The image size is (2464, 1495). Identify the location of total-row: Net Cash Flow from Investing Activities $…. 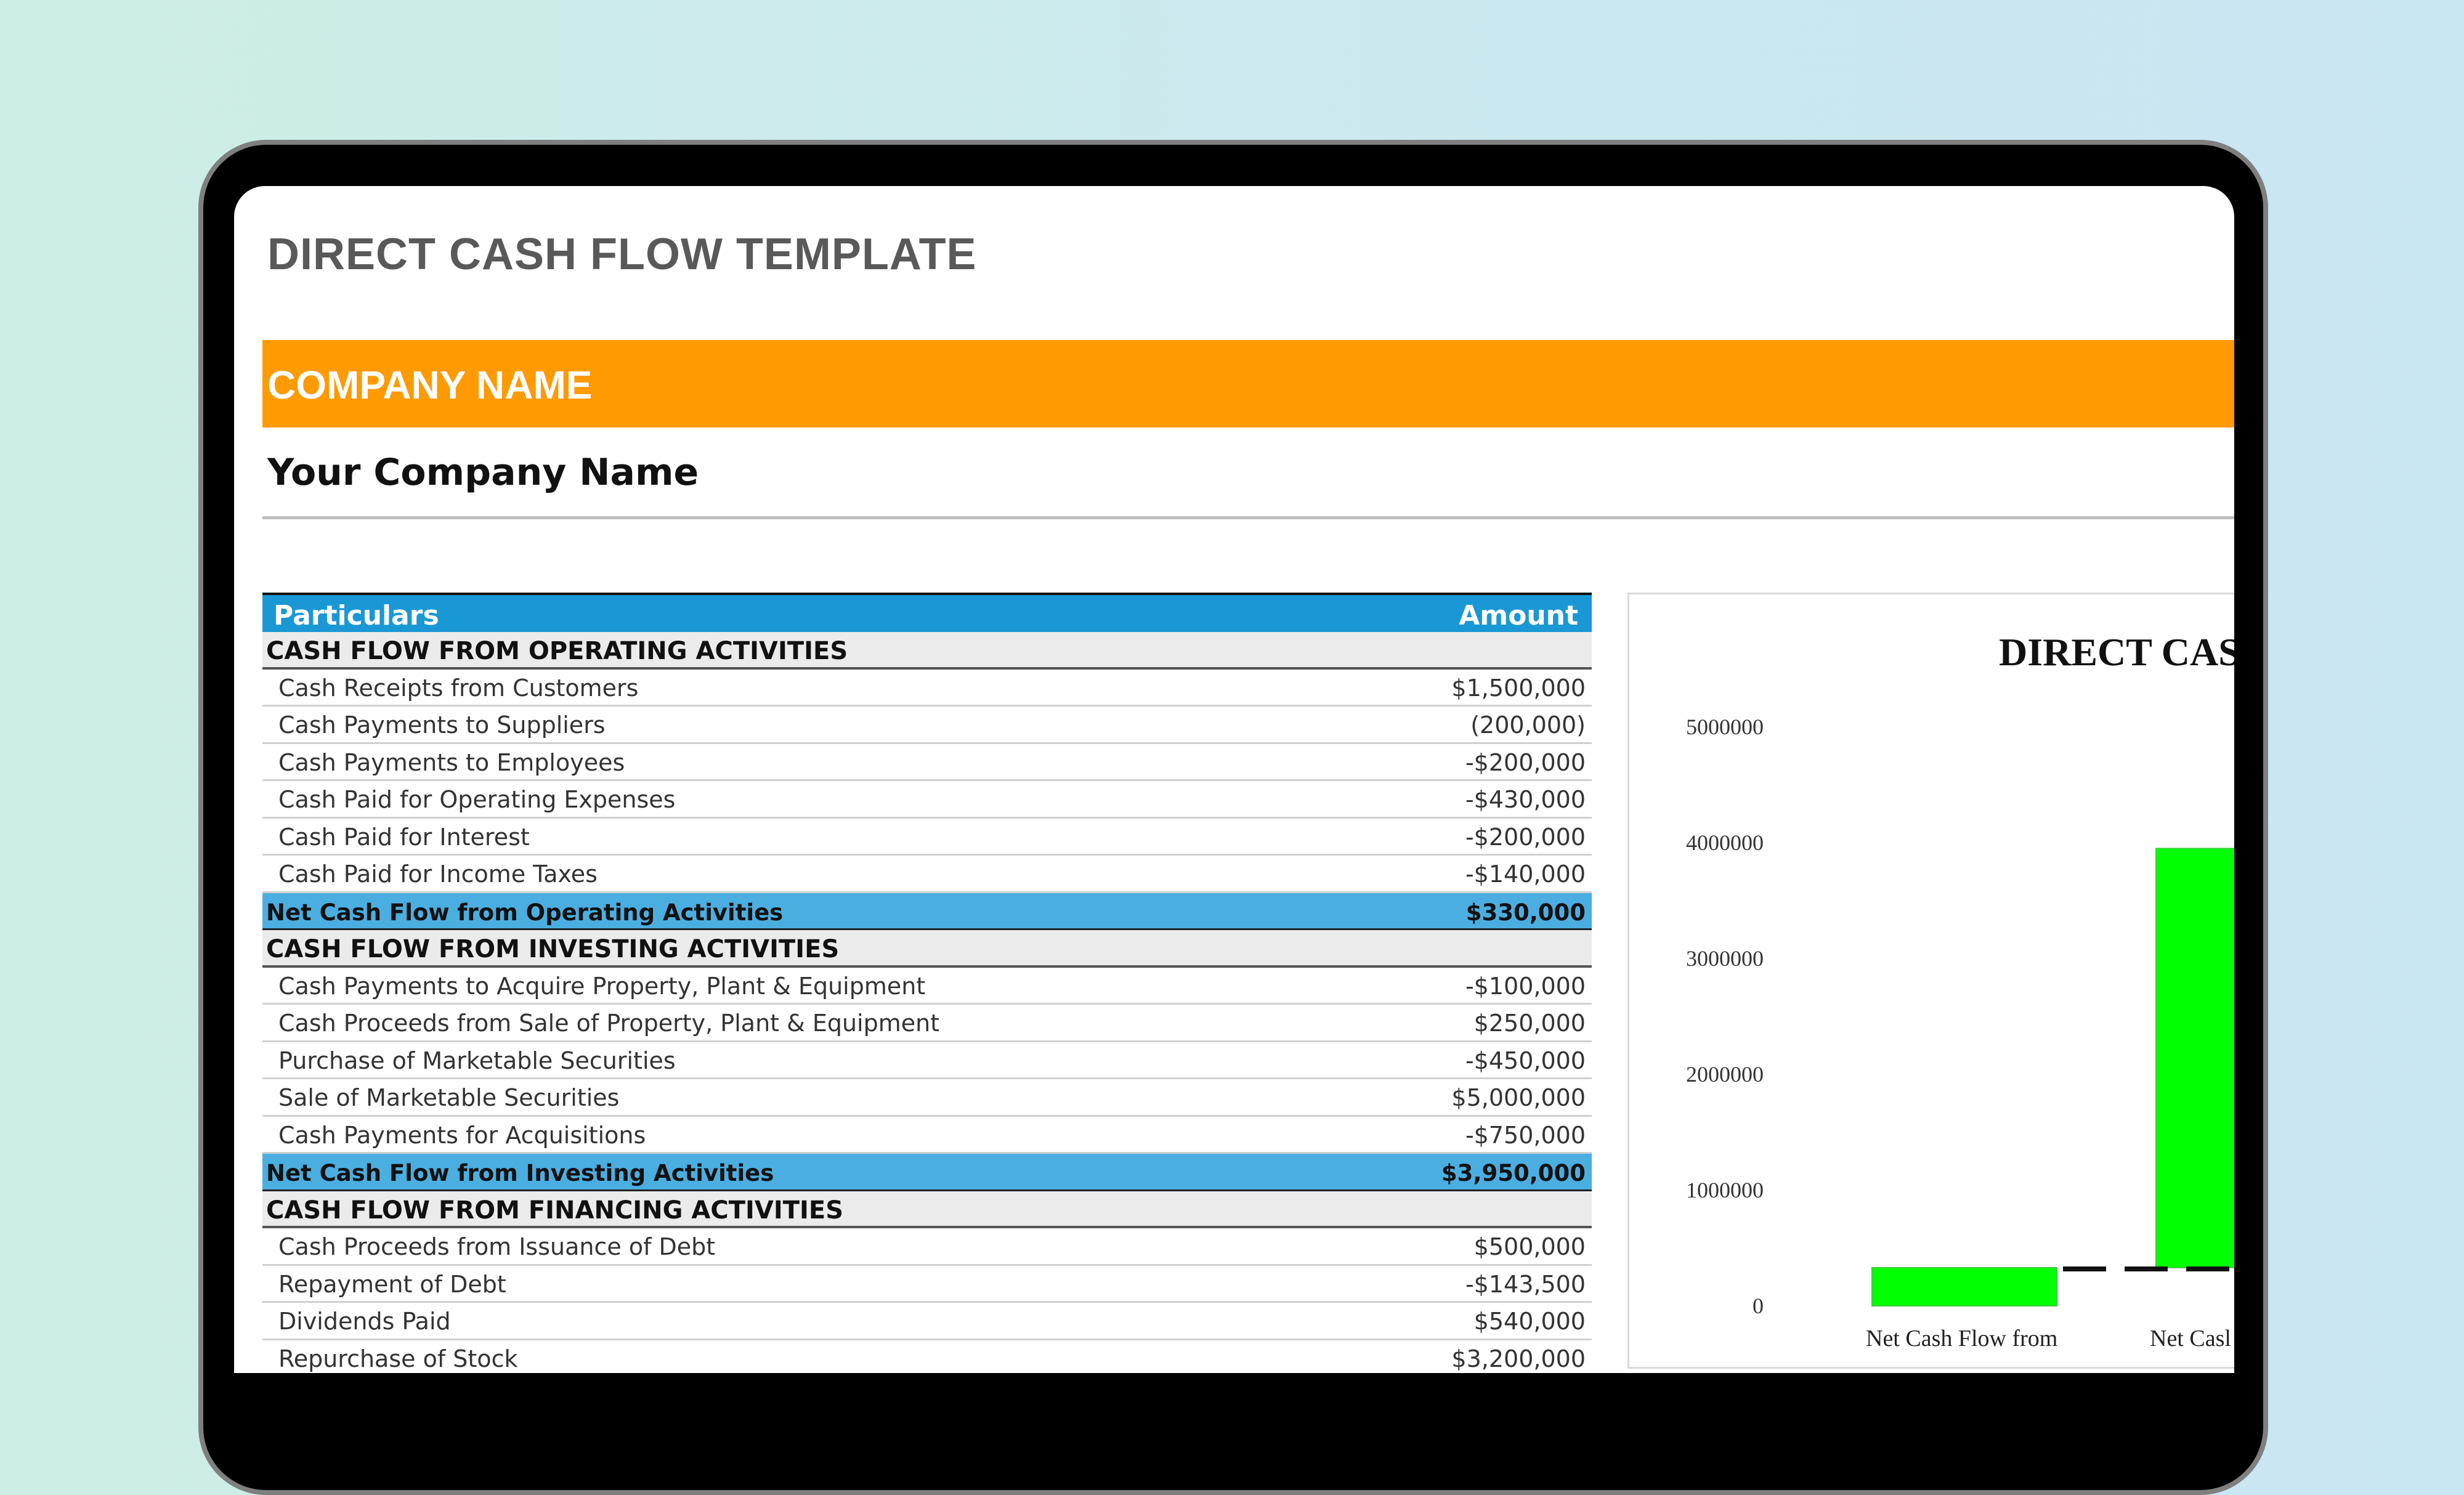
(927, 1172).